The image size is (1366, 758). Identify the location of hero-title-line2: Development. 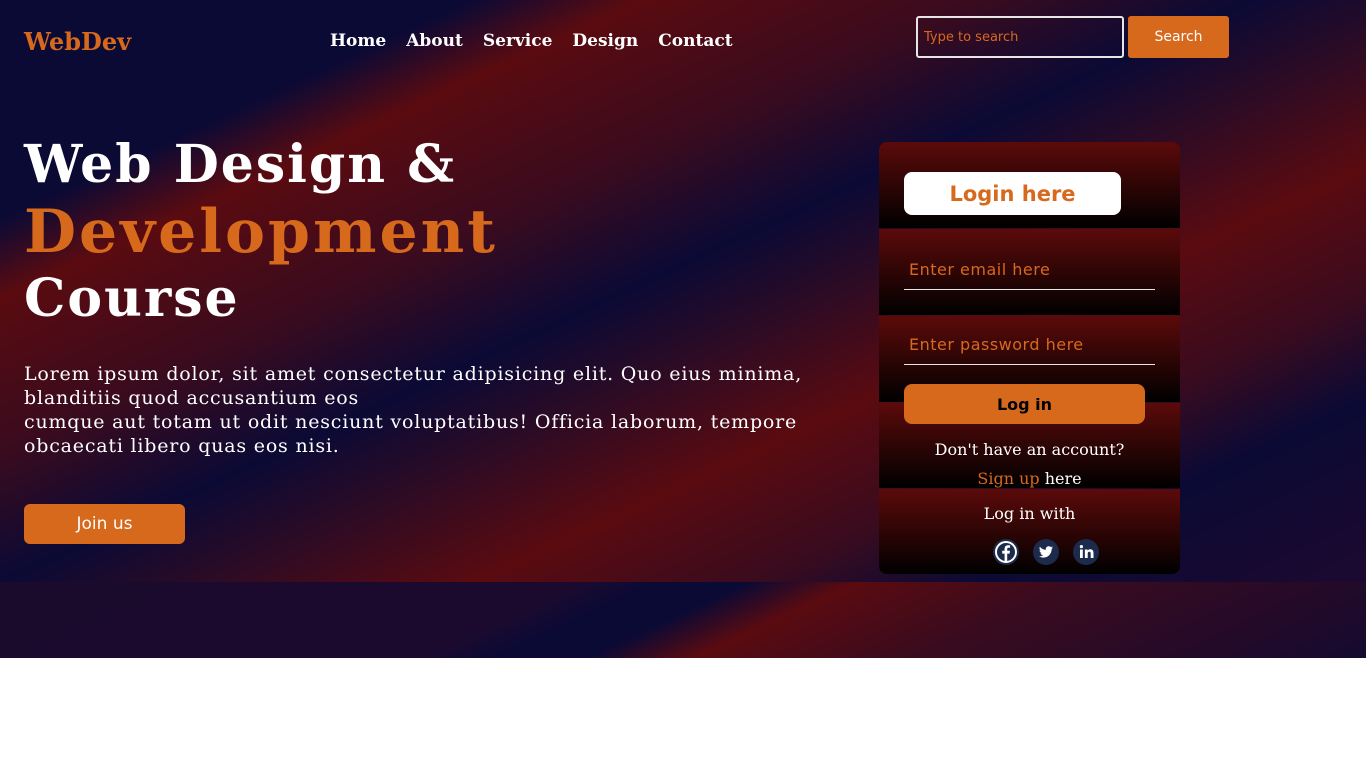
(261, 232).